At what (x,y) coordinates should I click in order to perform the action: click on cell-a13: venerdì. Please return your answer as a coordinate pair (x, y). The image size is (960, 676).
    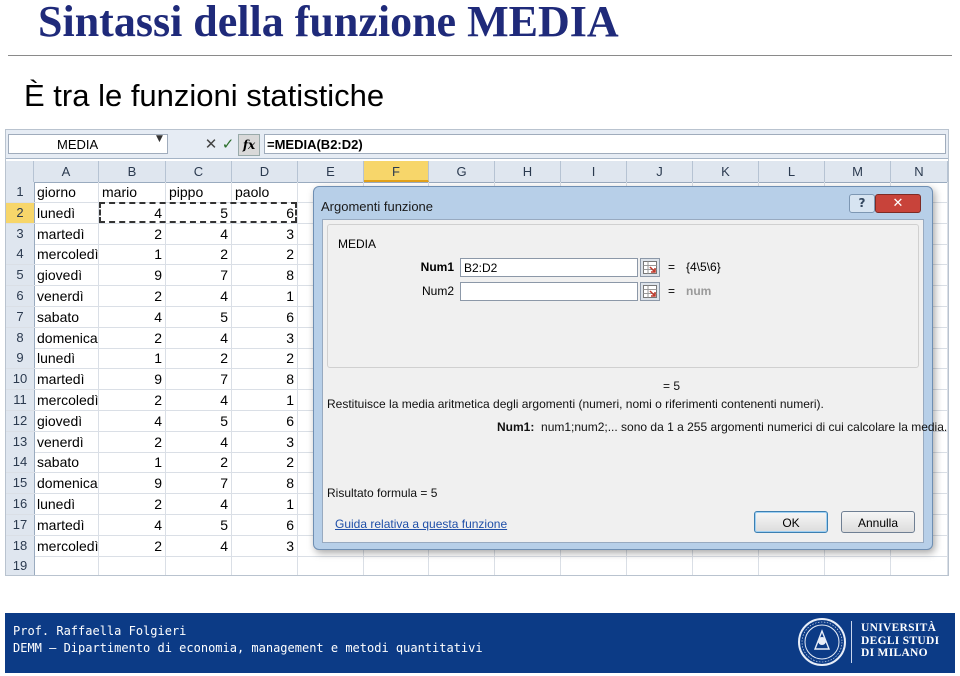
    Looking at the image, I should click on (66, 441).